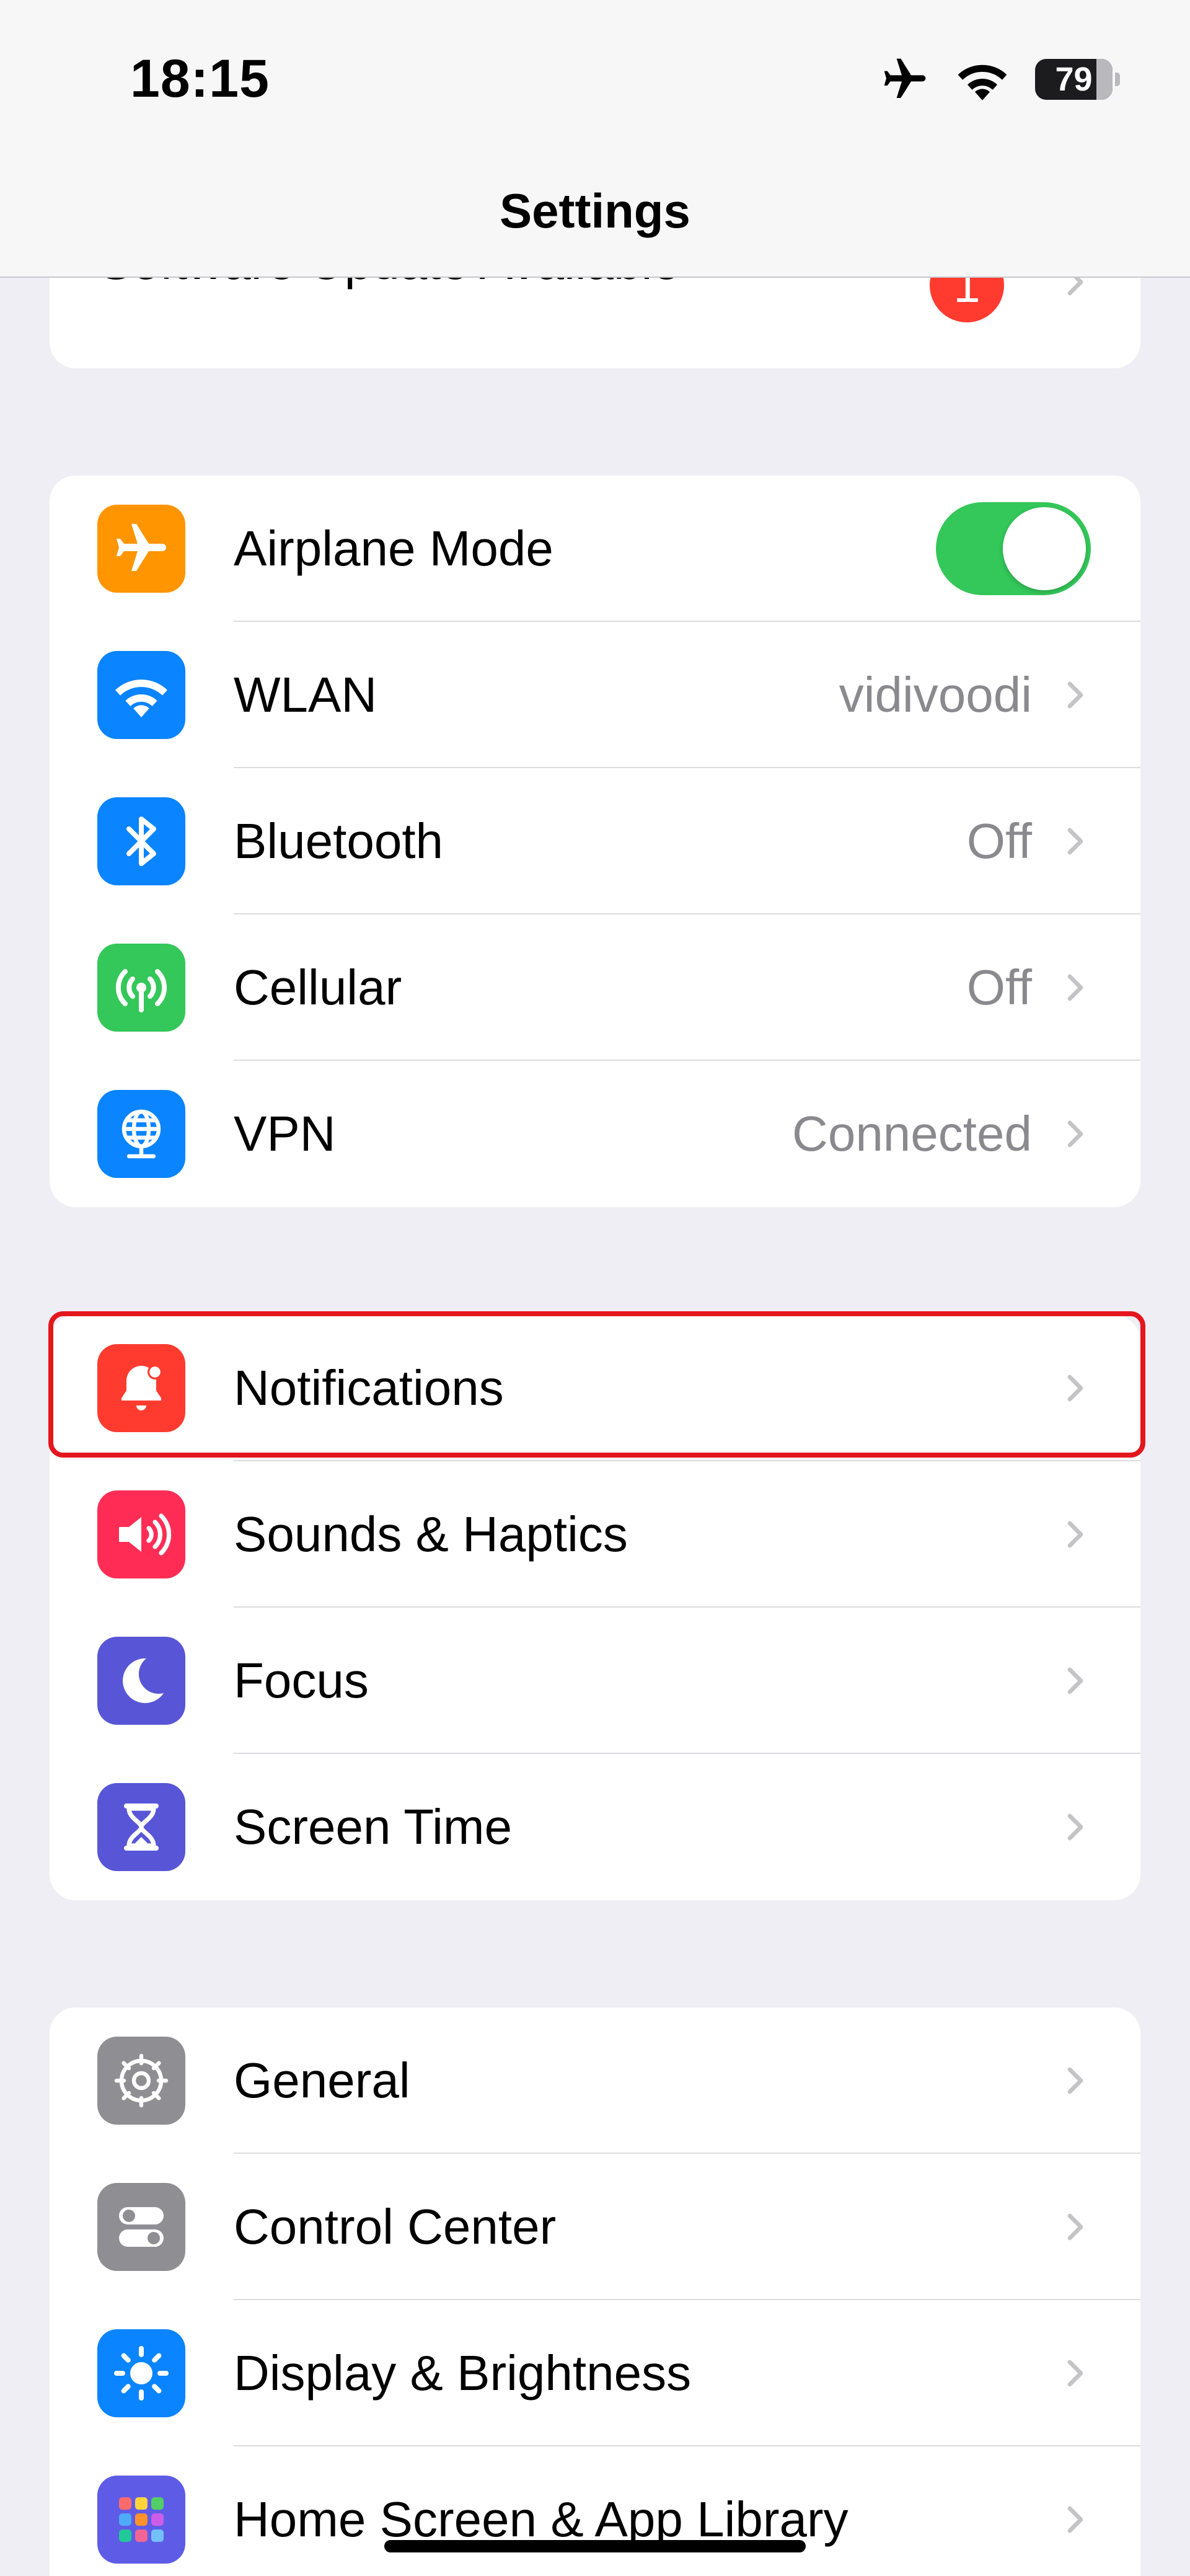 This screenshot has height=2576, width=1190. Describe the element at coordinates (393, 548) in the screenshot. I see `row-label: Airplane Mode` at that location.